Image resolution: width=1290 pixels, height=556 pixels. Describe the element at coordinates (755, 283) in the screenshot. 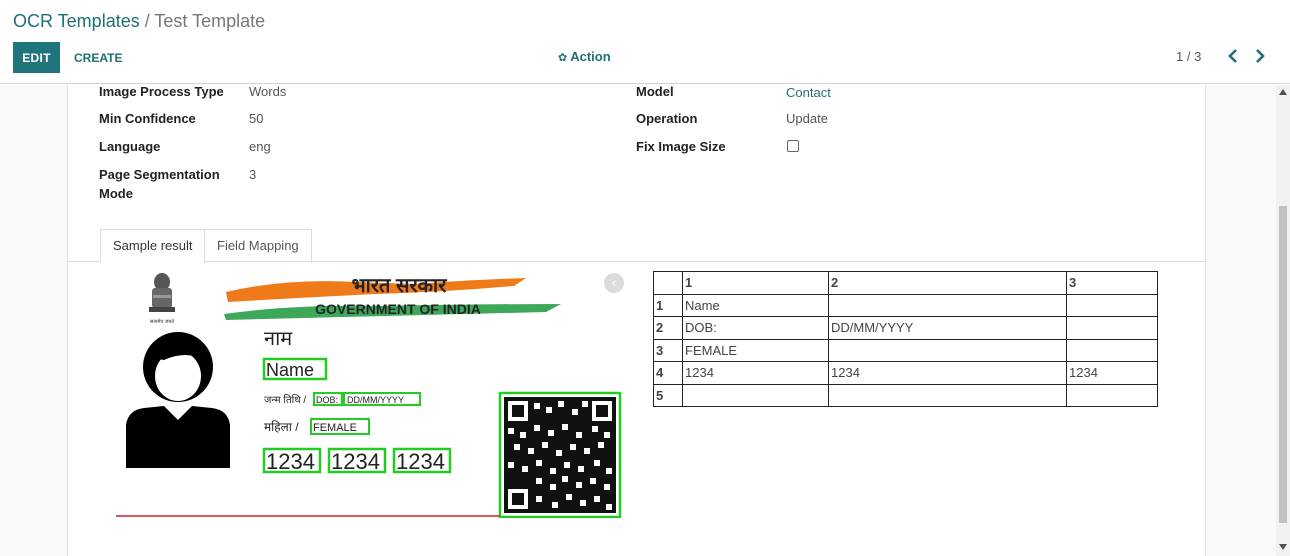

I see `table-header-cell: 1` at that location.